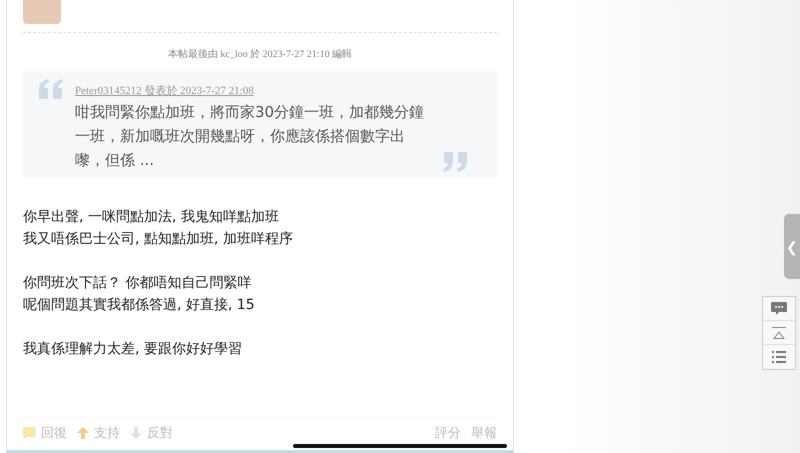  Describe the element at coordinates (260, 54) in the screenshot. I see `edit-note: 本帖最後由 kc_loo 於 2023-7-27 21:10 編輯` at that location.